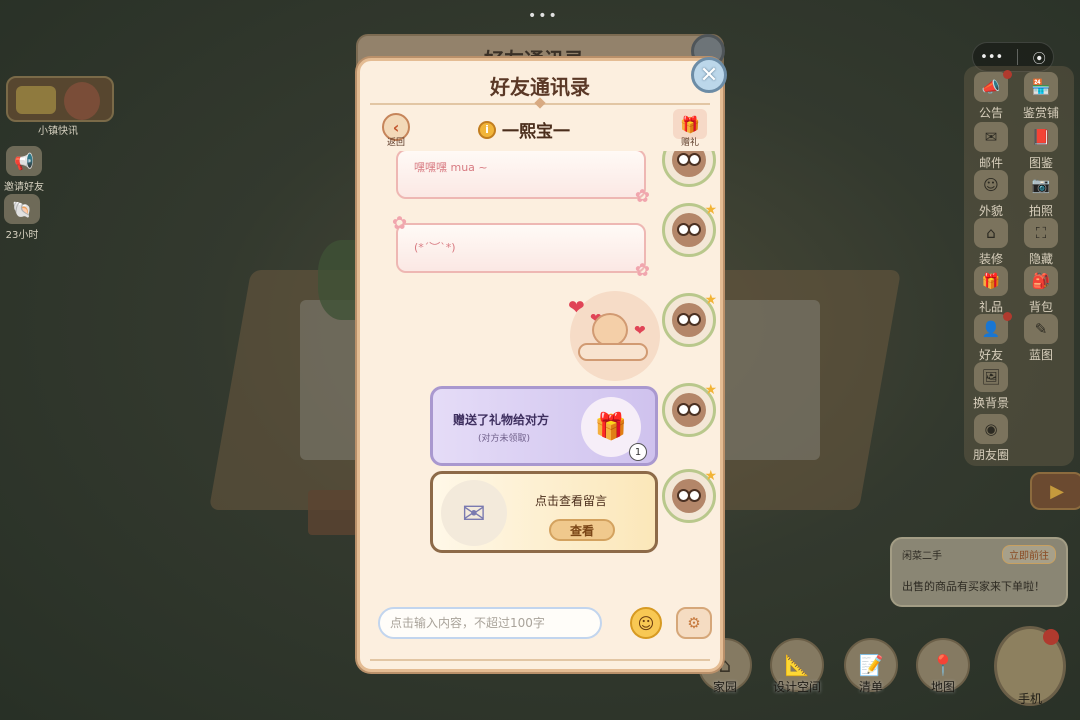  What do you see at coordinates (942, 687) in the screenshot?
I see `nav-map-label: 地图` at bounding box center [942, 687].